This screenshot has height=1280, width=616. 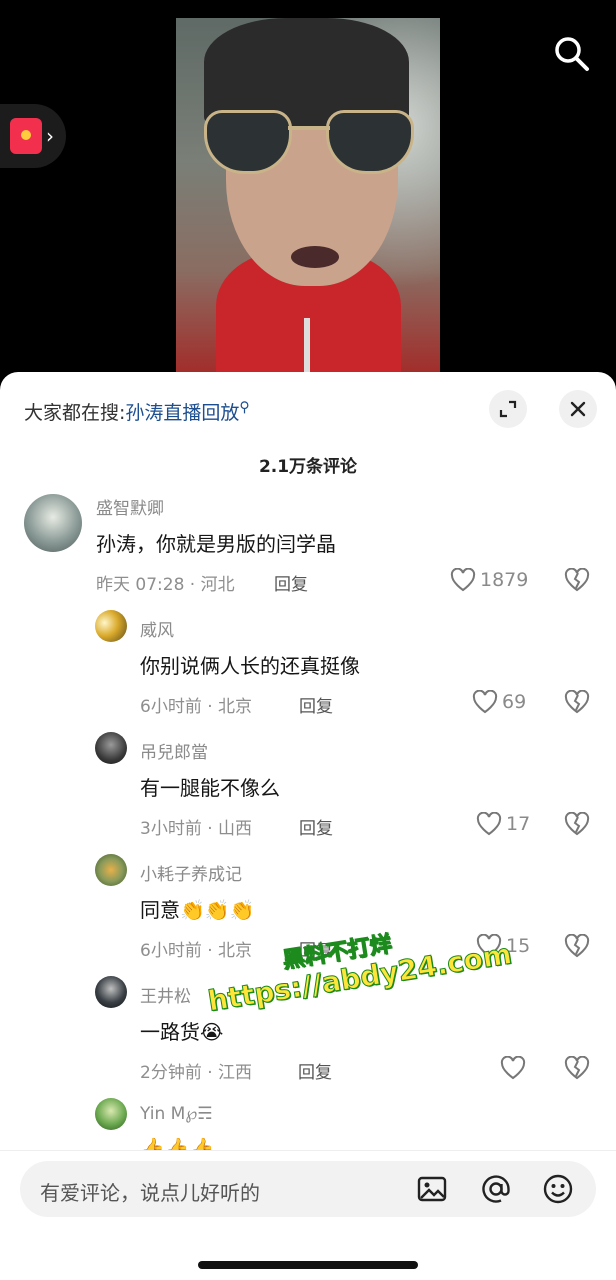 I want to click on expand-button, so click(x=508, y=409).